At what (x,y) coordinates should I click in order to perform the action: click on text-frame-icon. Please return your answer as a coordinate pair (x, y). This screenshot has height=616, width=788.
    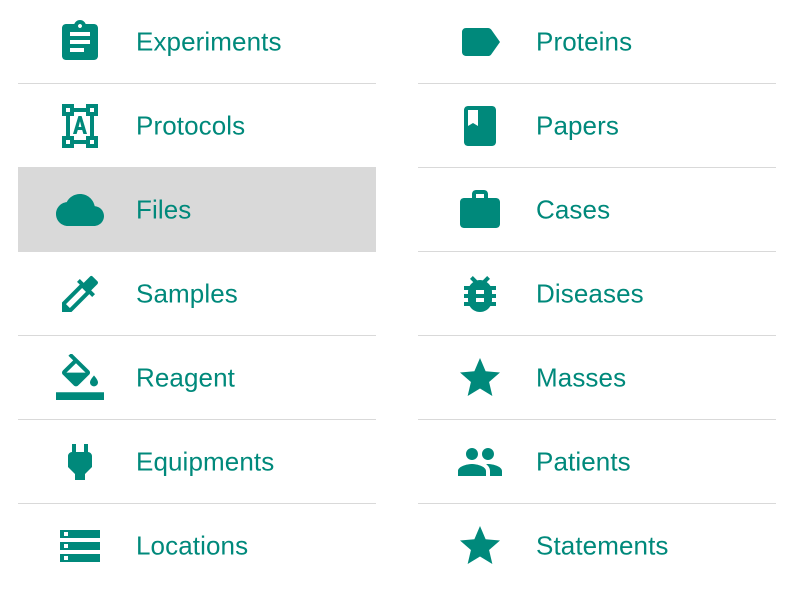
    Looking at the image, I should click on (80, 126).